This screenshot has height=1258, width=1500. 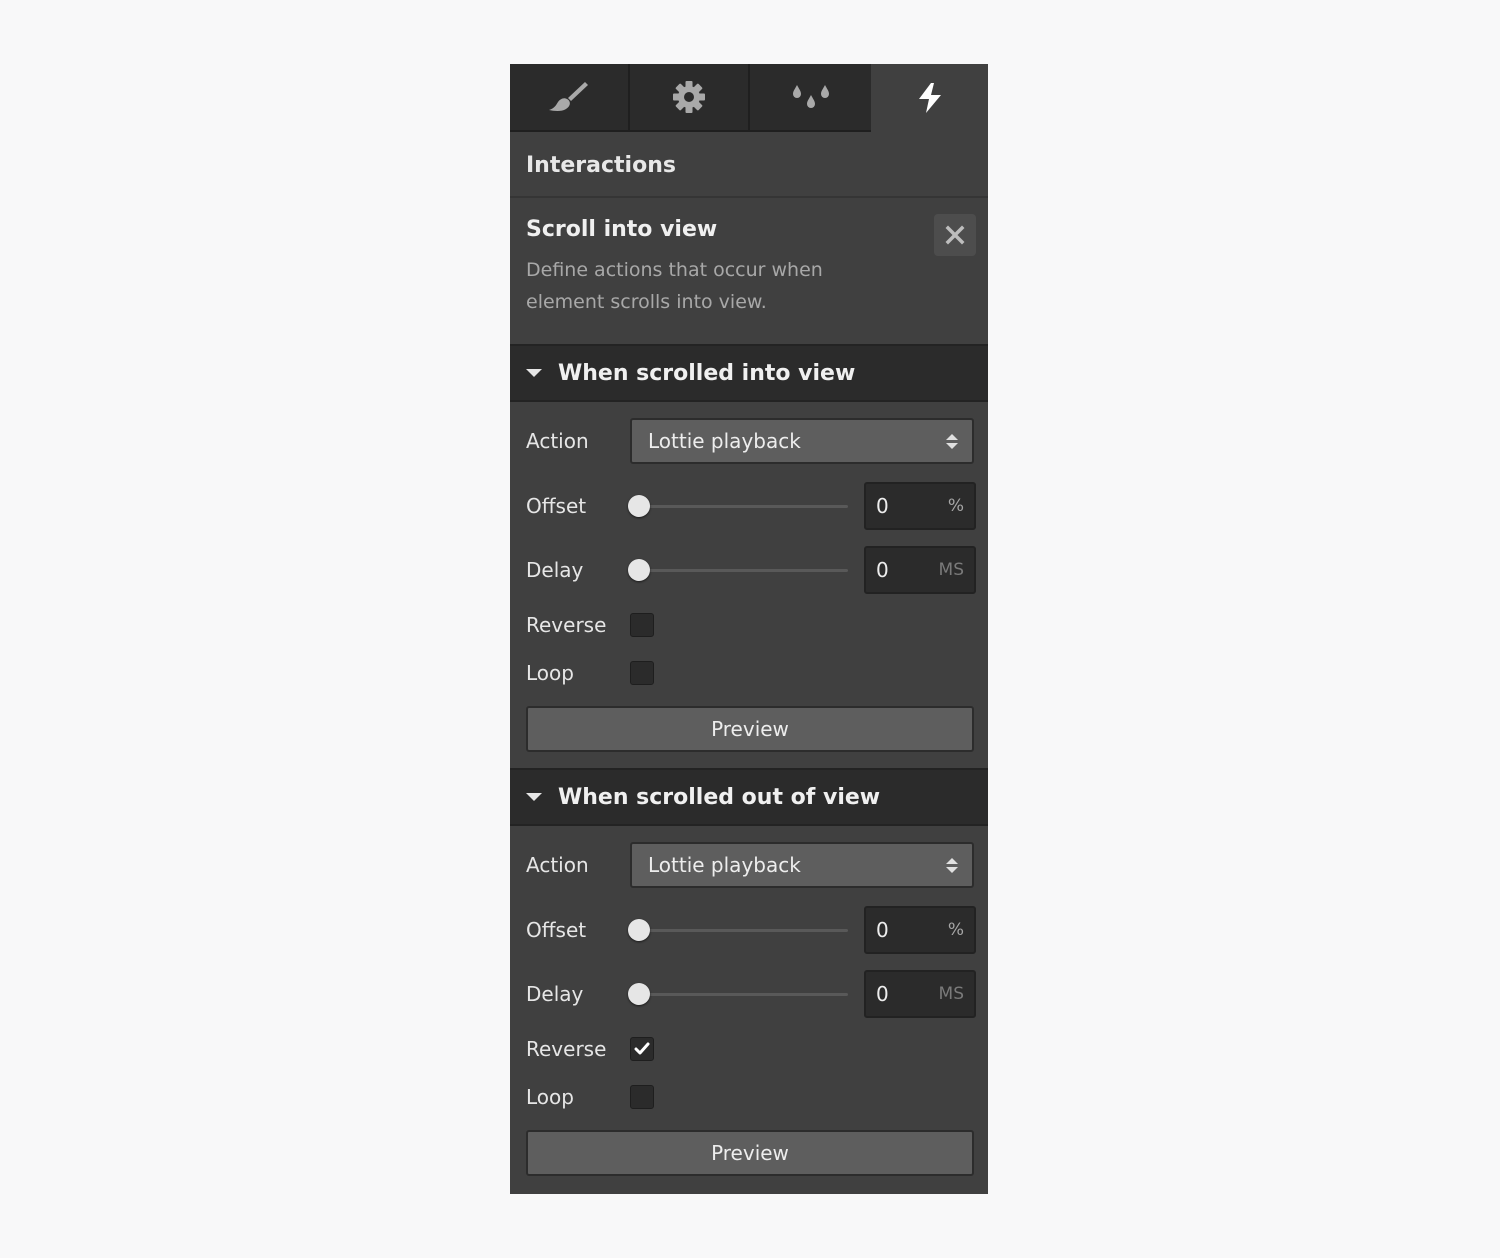 I want to click on tab-interactions, so click(x=929, y=98).